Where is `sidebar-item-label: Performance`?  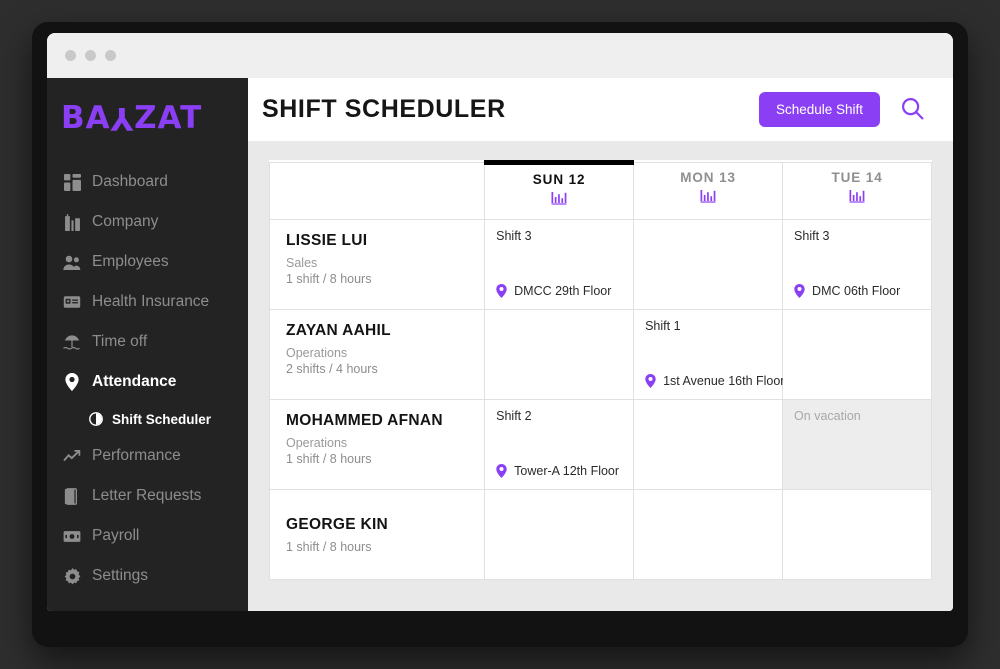 sidebar-item-label: Performance is located at coordinates (136, 455).